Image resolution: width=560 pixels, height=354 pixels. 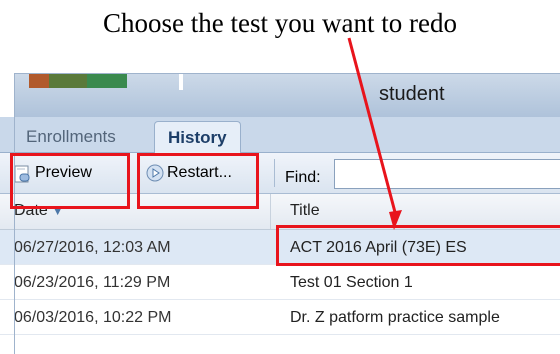 I want to click on table-row: 06/23/2016, 11:29 PM Test 01 Section 1, so click(x=280, y=282).